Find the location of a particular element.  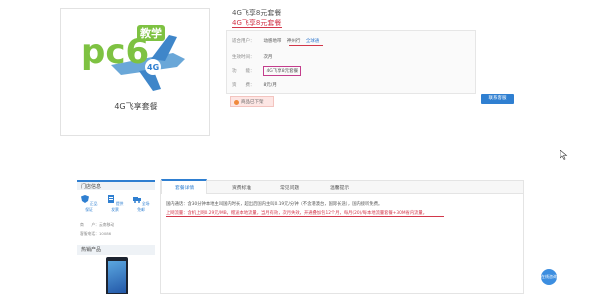

hot-products-heading: 热销产品 is located at coordinates (116, 250).